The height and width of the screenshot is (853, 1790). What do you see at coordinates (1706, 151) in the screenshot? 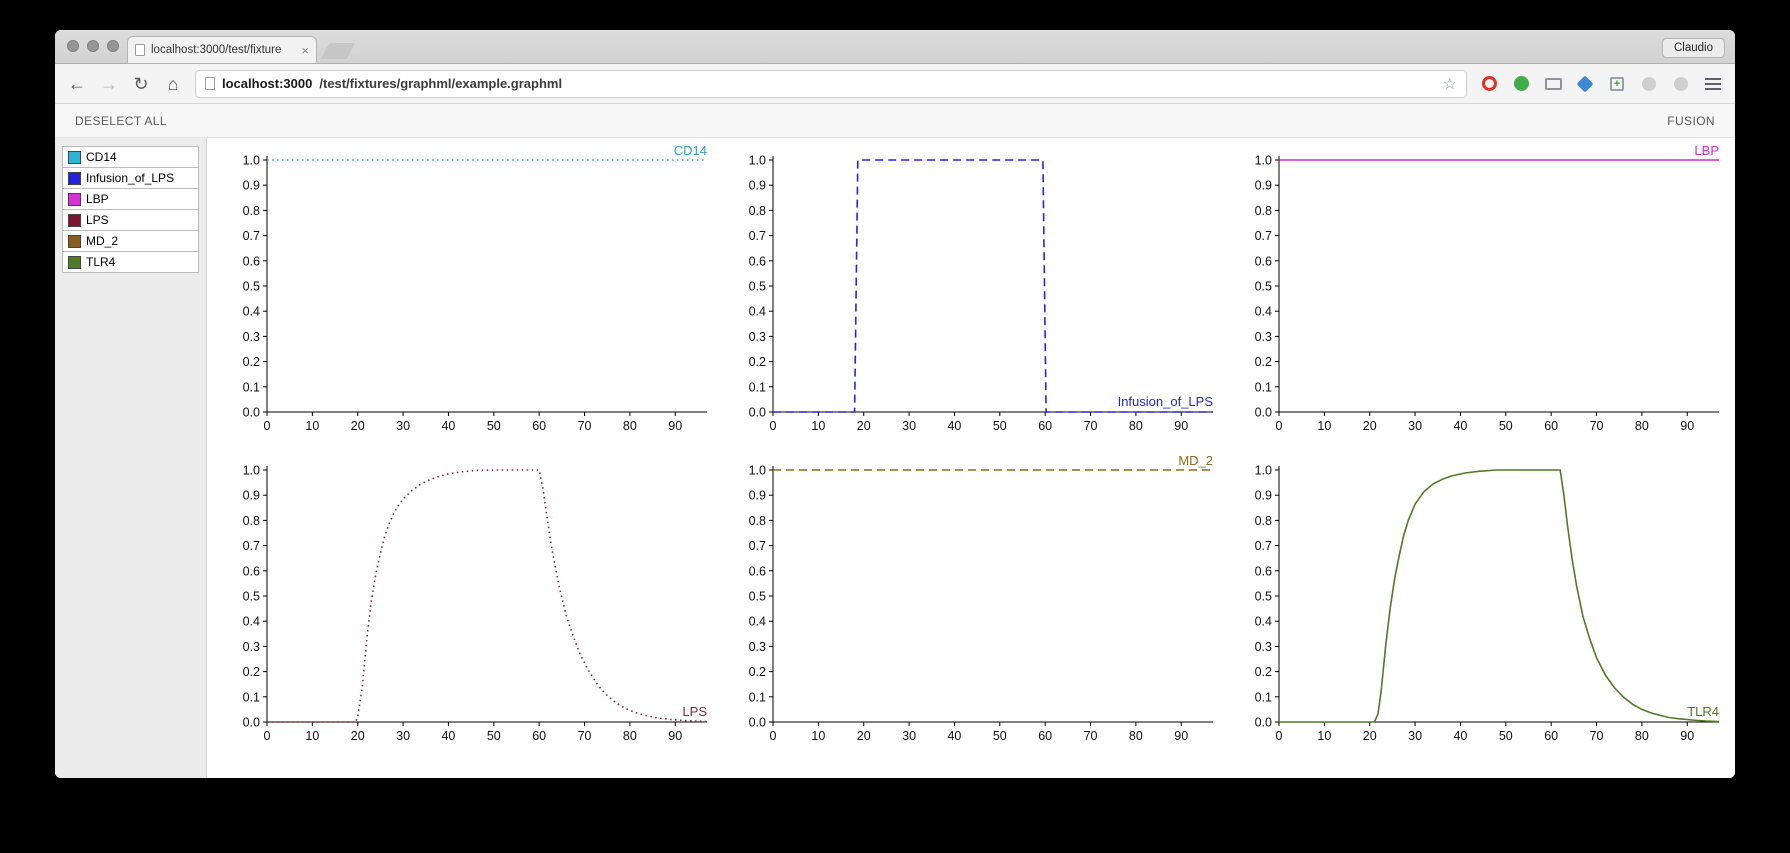
I see `chart-title: LBP` at bounding box center [1706, 151].